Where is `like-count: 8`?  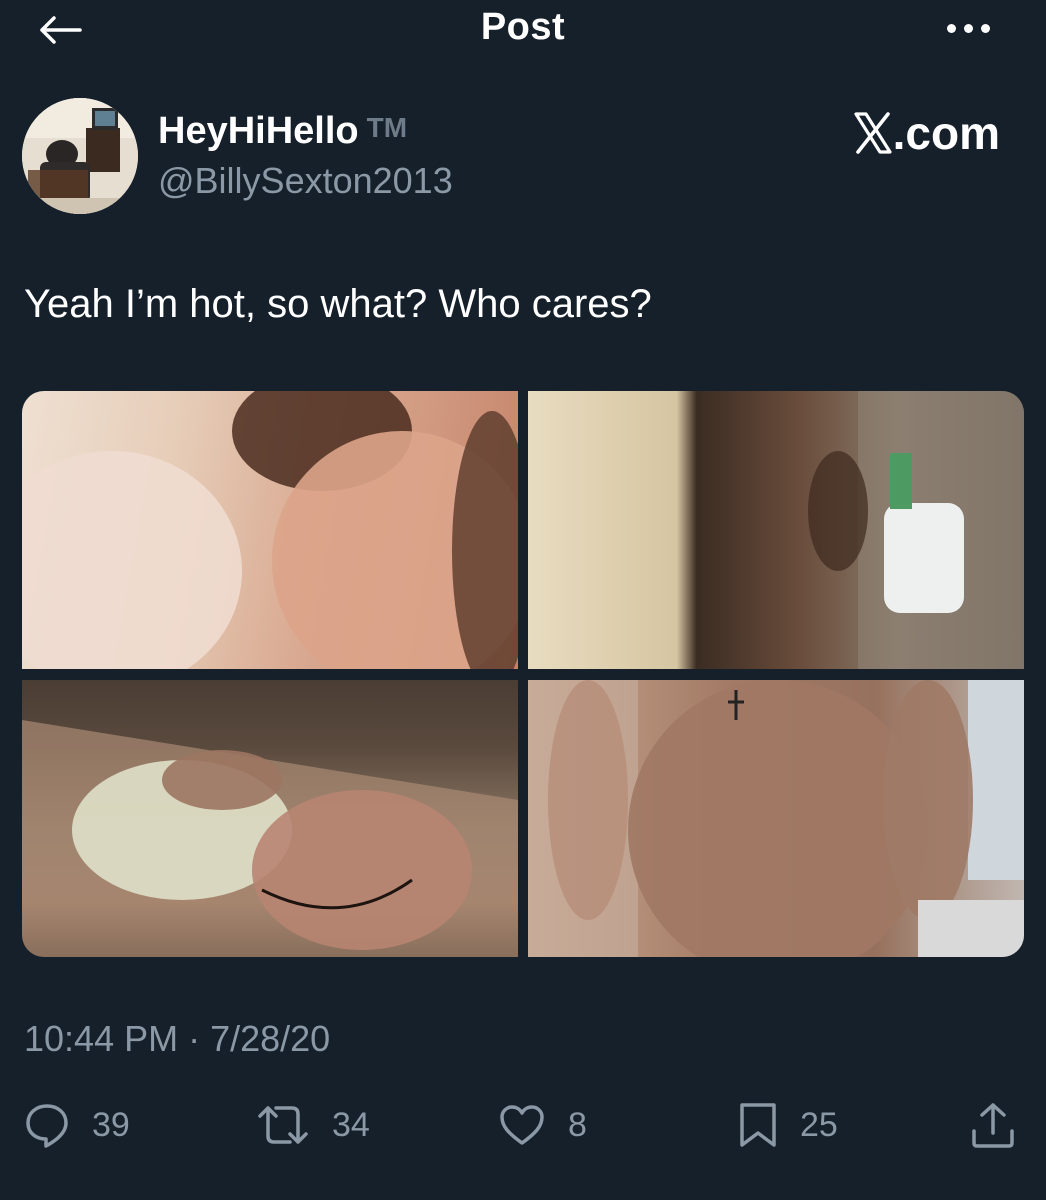 like-count: 8 is located at coordinates (577, 1124).